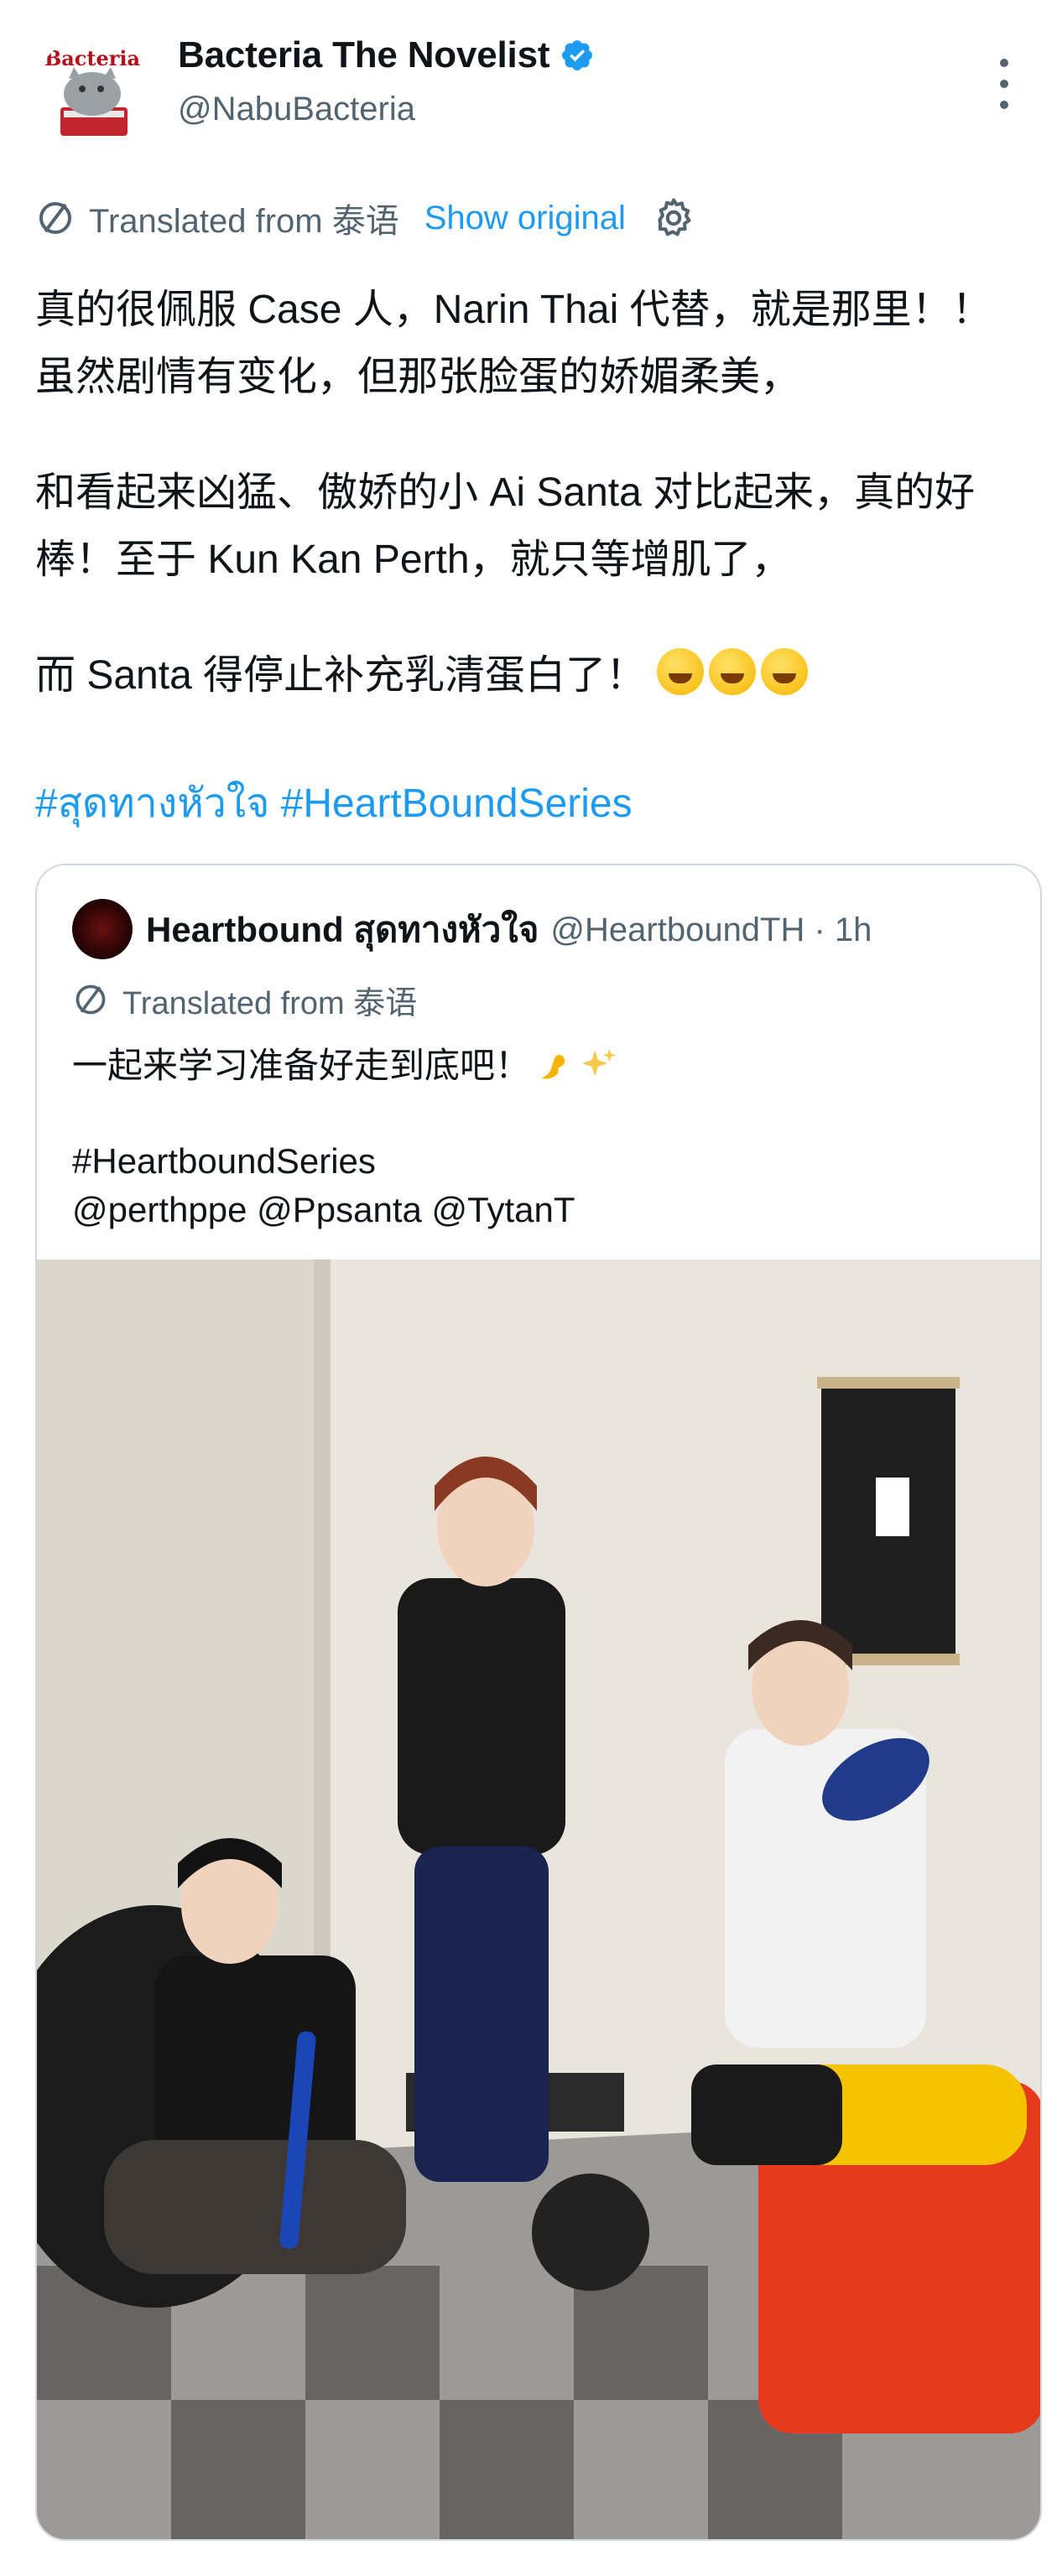 The width and height of the screenshot is (1057, 2576). I want to click on quote-line-1: 一起来学习准备好走到底吧！, so click(542, 1065).